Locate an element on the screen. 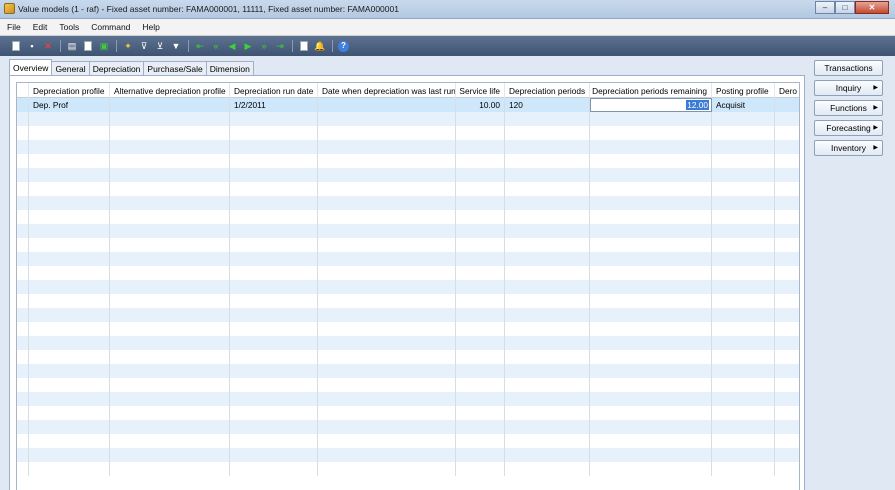  advanced-filter-icon: ⊻ is located at coordinates (160, 46).